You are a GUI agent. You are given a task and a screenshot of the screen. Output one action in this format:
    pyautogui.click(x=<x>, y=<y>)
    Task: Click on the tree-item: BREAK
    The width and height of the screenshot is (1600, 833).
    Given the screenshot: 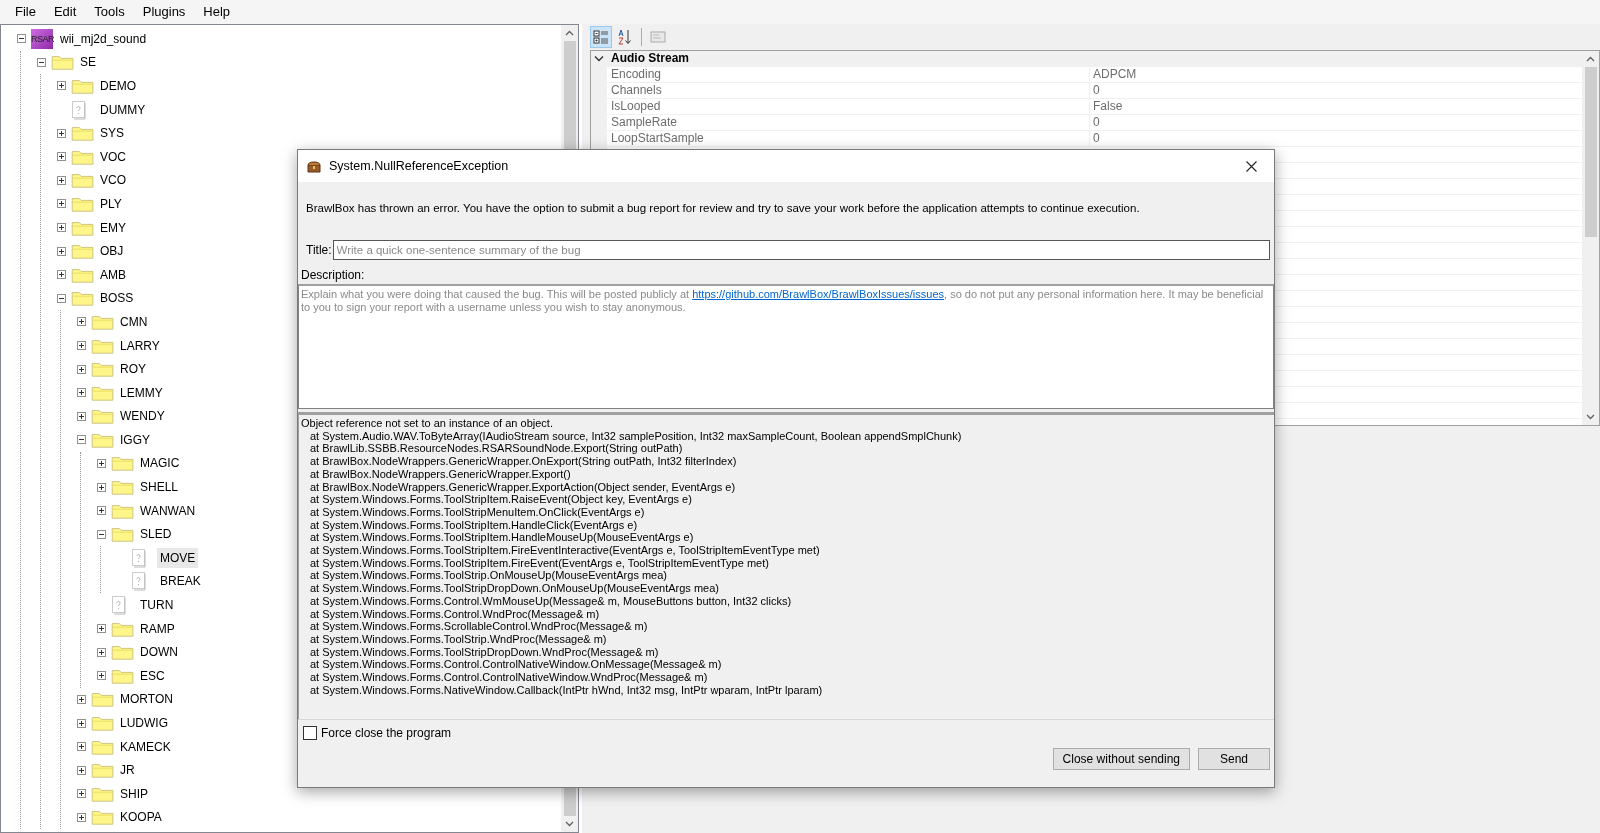 What is the action you would take?
    pyautogui.click(x=180, y=581)
    